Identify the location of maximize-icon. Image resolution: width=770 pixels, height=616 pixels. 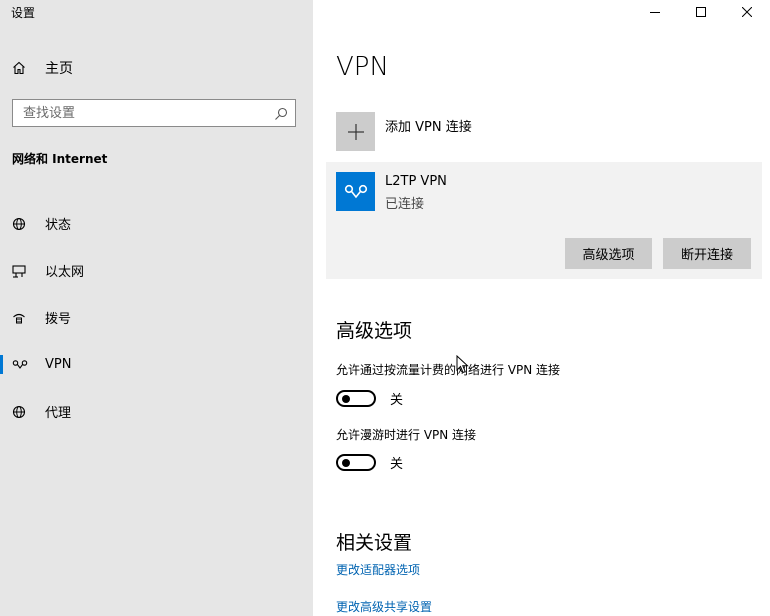
(701, 12).